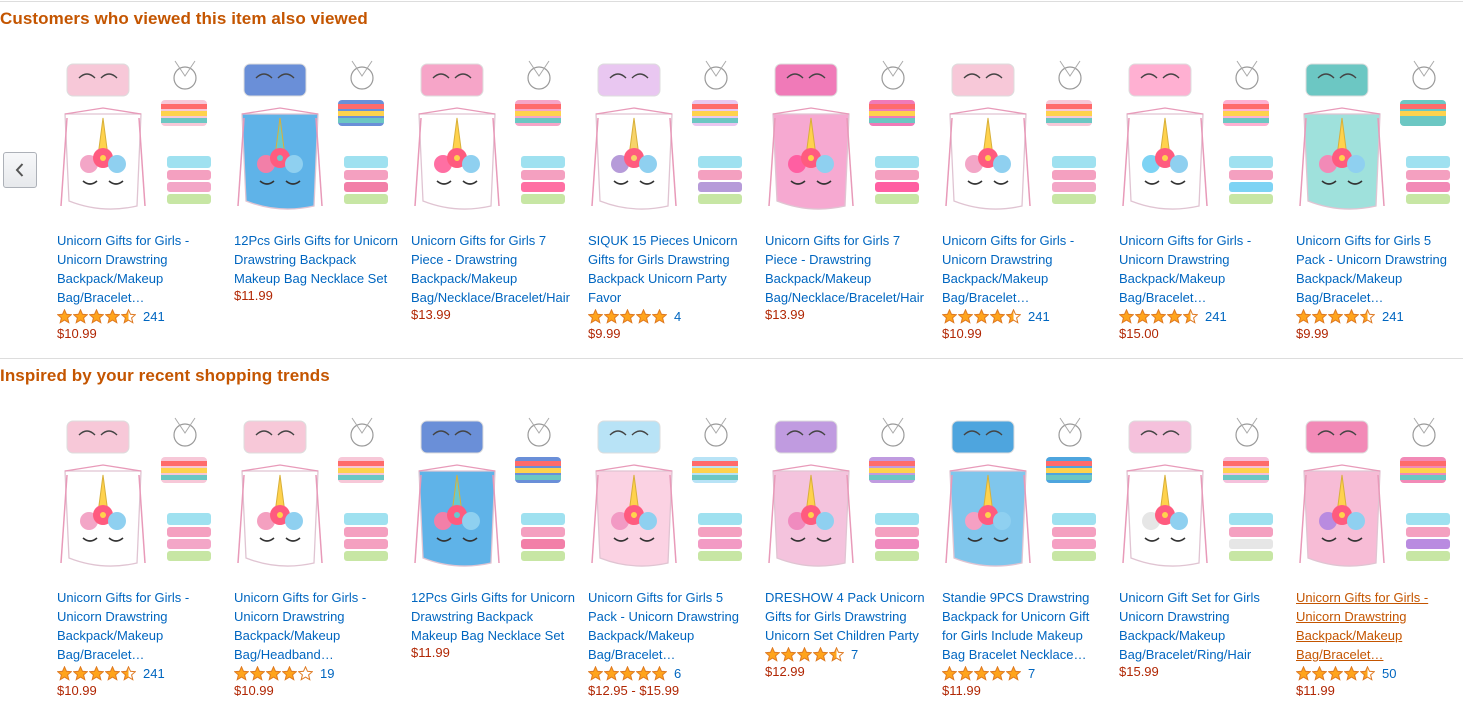 The height and width of the screenshot is (703, 1463). Describe the element at coordinates (677, 316) in the screenshot. I see `review-count: 4` at that location.